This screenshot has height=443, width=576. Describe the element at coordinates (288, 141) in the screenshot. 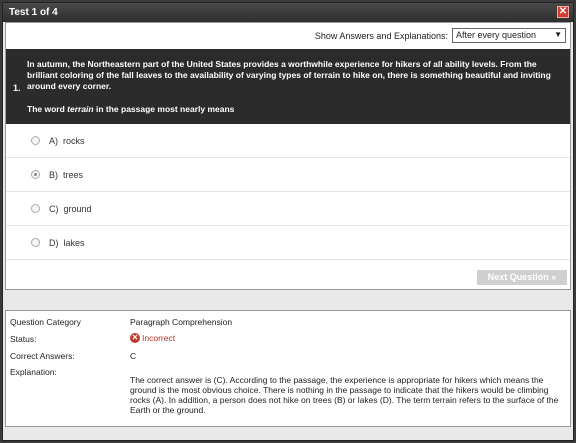

I see `answer-option-a: A) rocks` at that location.